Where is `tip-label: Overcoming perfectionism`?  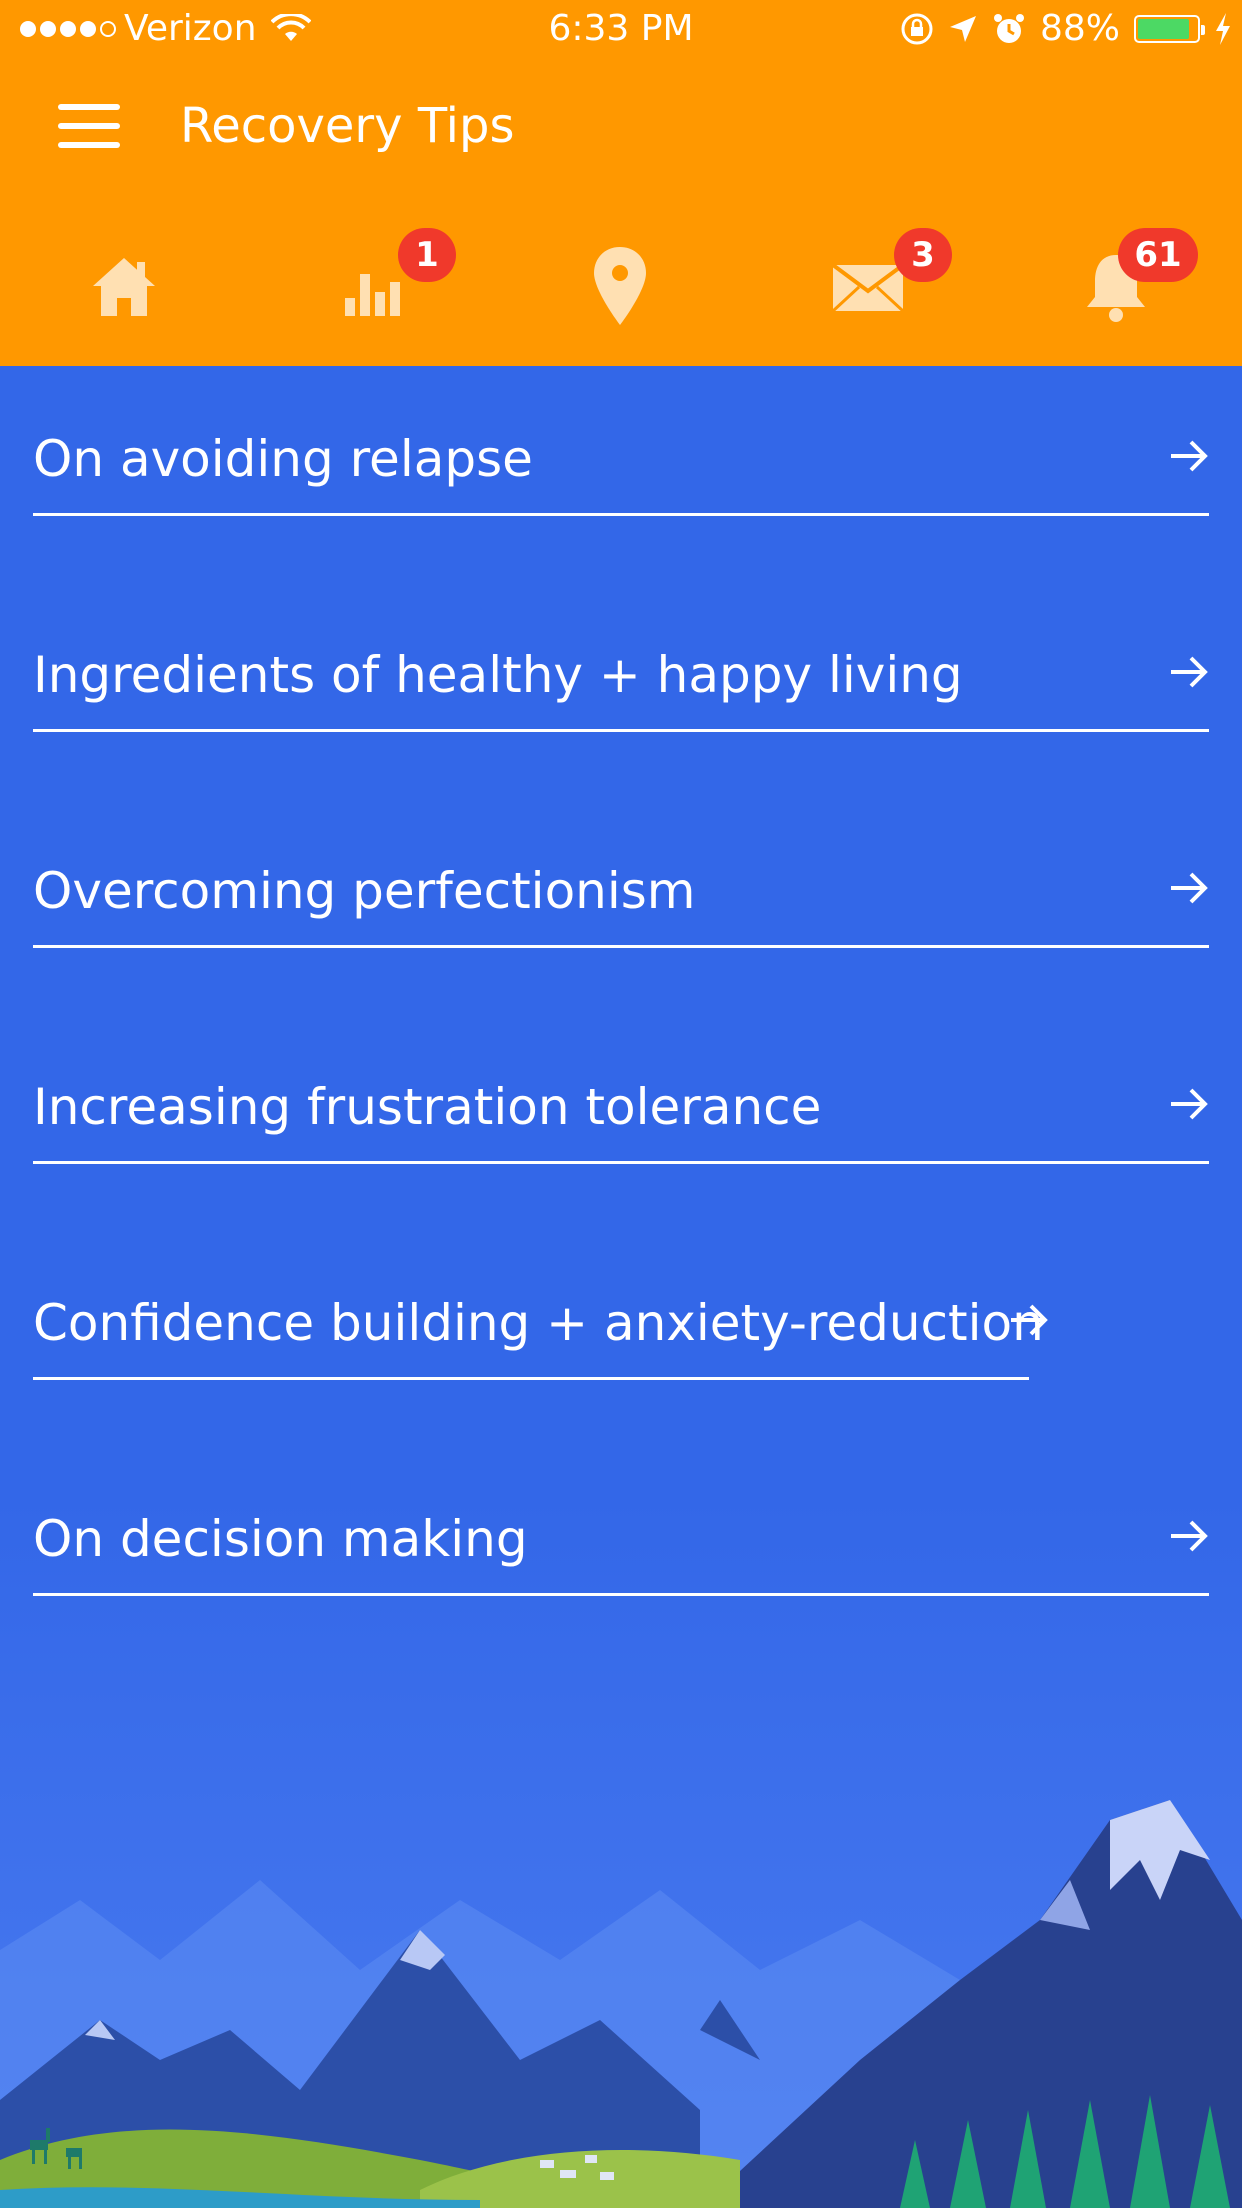 tip-label: Overcoming perfectionism is located at coordinates (364, 891).